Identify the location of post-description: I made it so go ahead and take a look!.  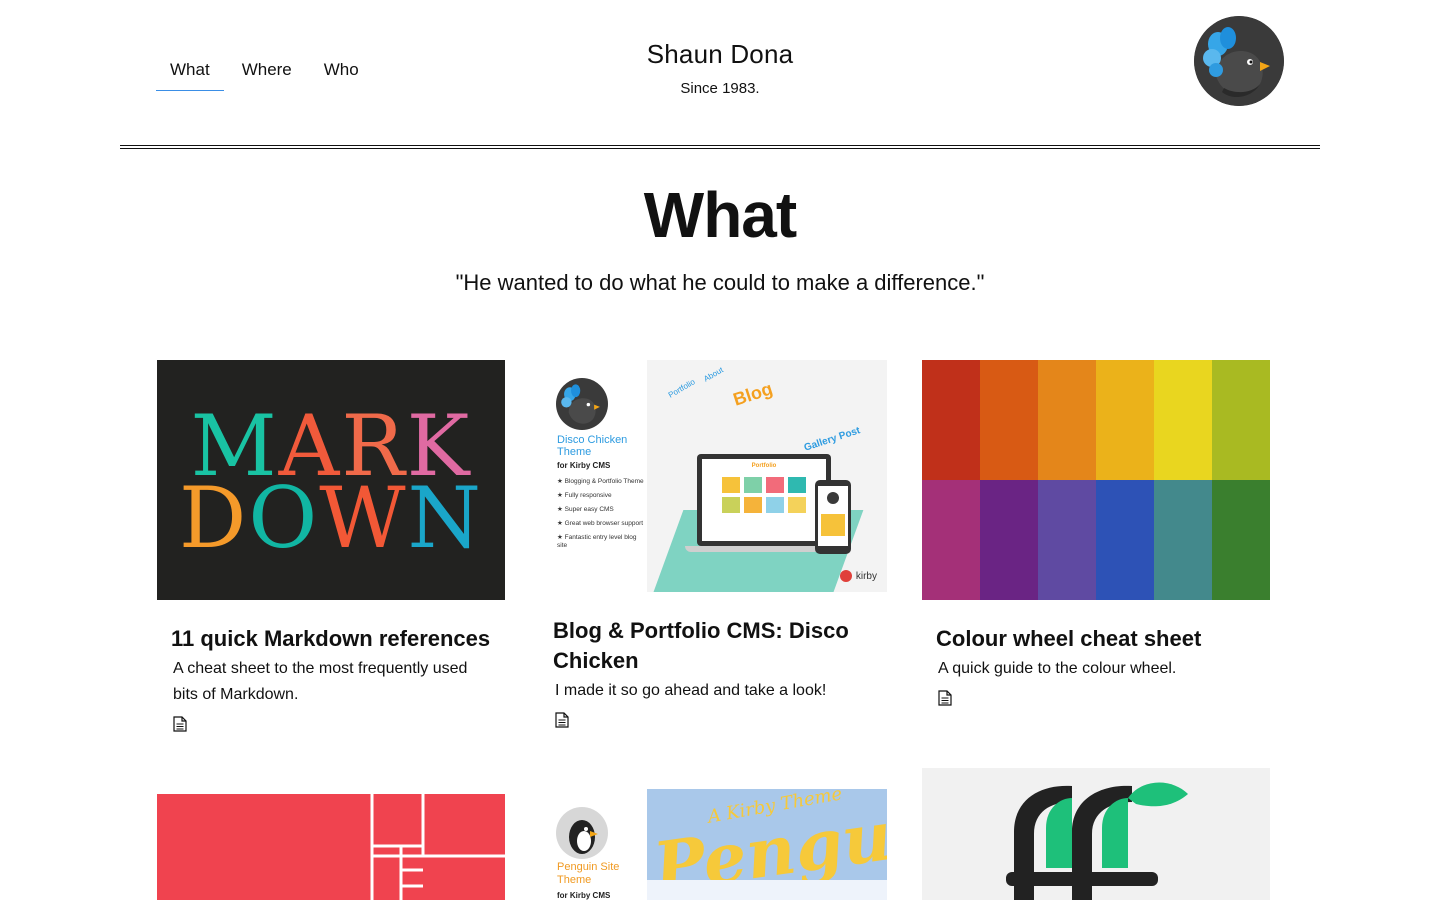
(691, 690).